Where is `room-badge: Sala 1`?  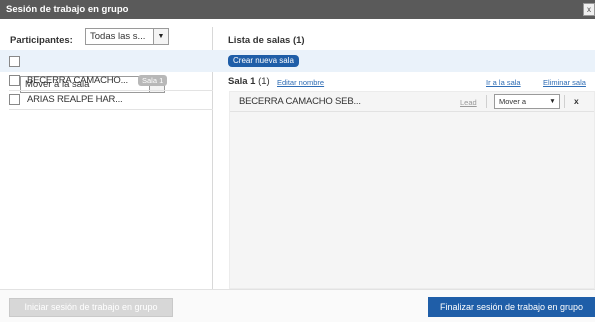
room-badge: Sala 1 is located at coordinates (153, 80).